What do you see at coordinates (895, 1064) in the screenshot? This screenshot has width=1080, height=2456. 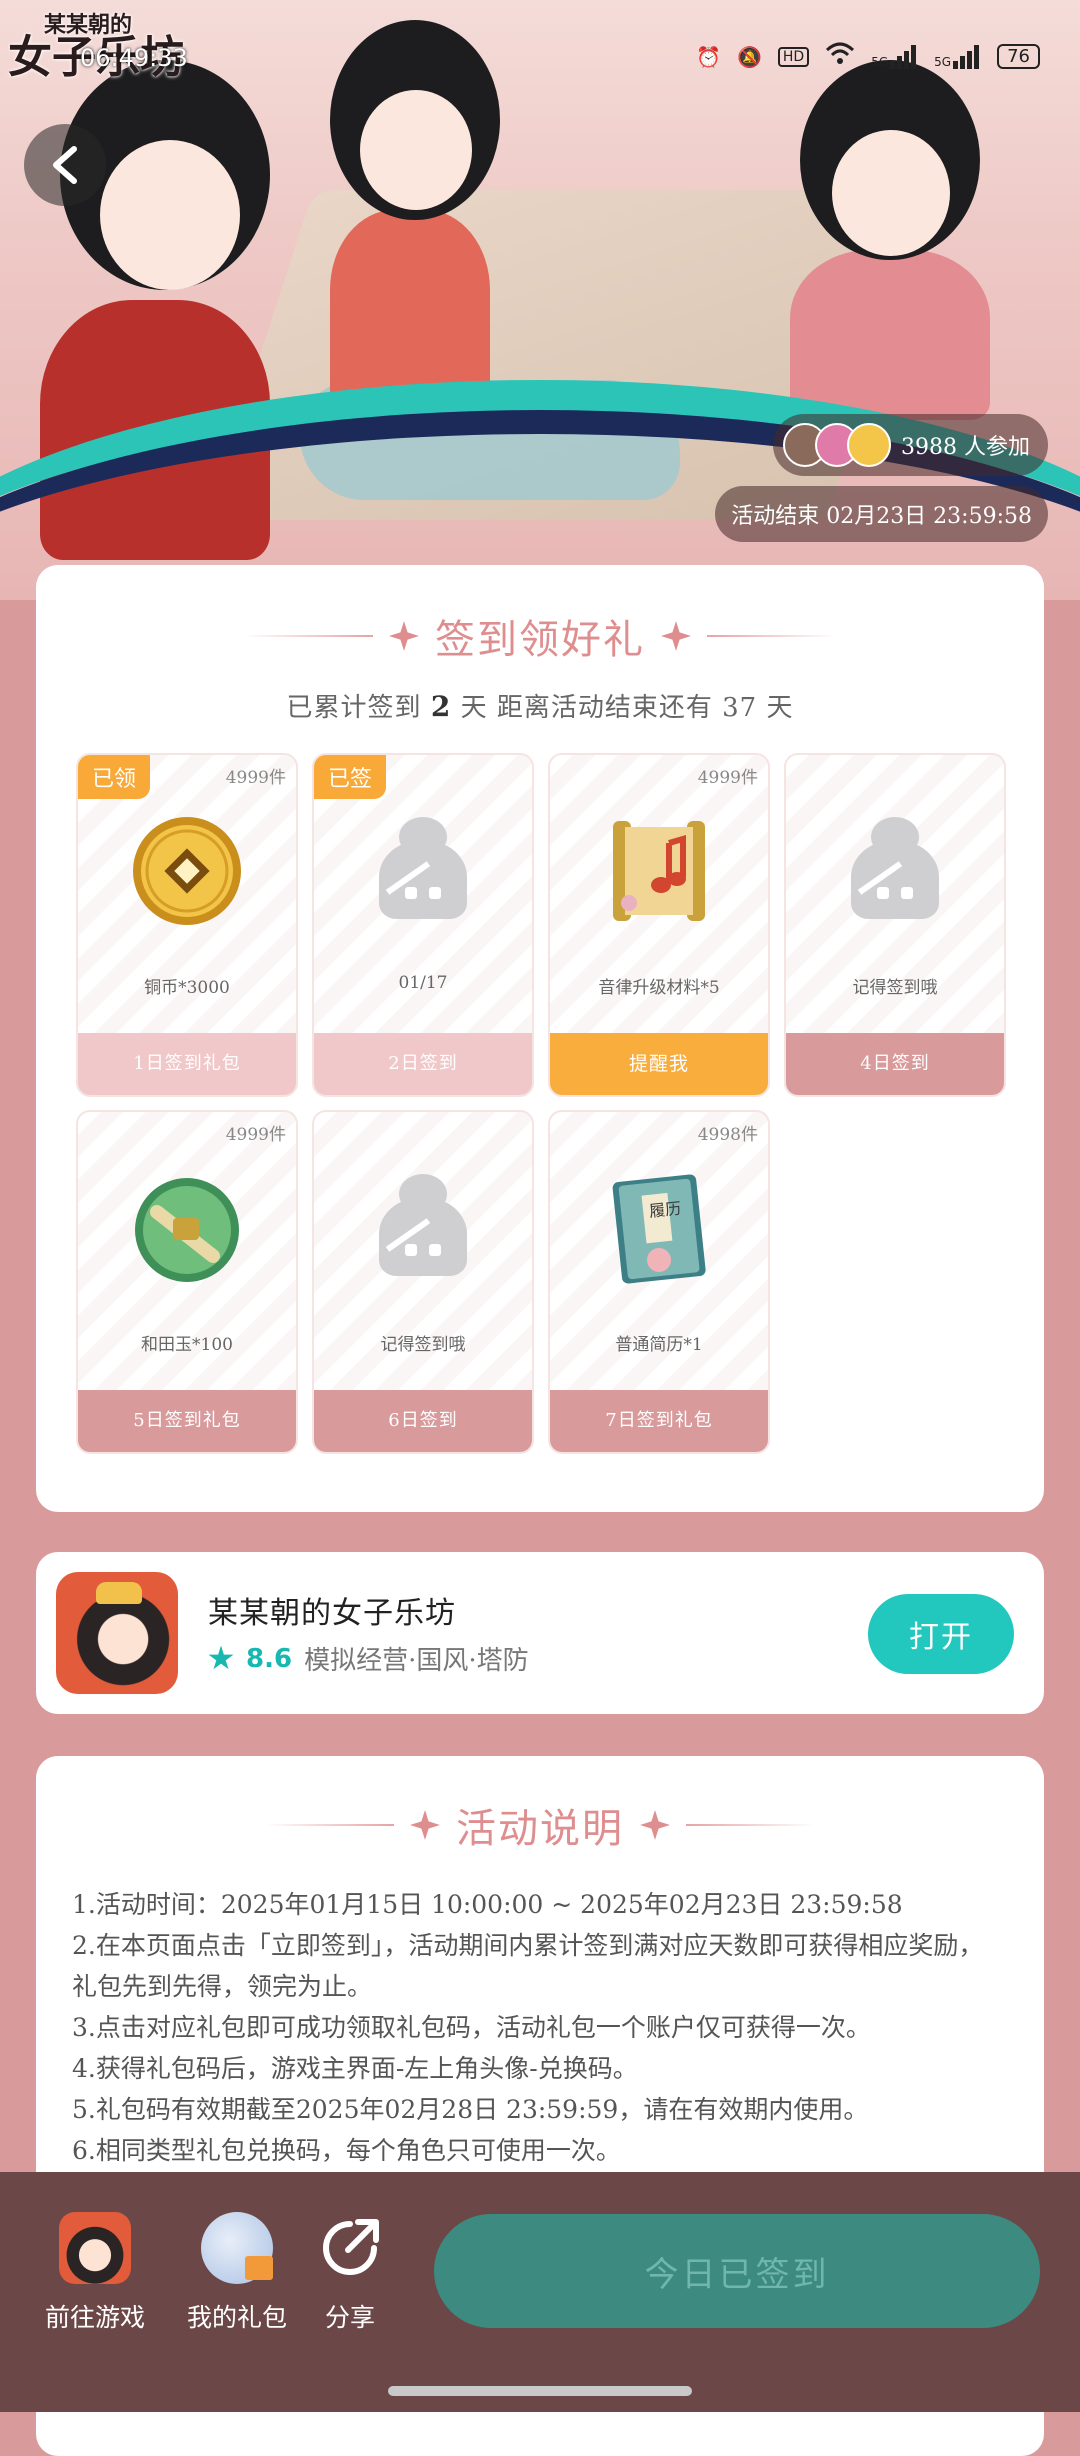 I see `reward-button: 4日签到` at bounding box center [895, 1064].